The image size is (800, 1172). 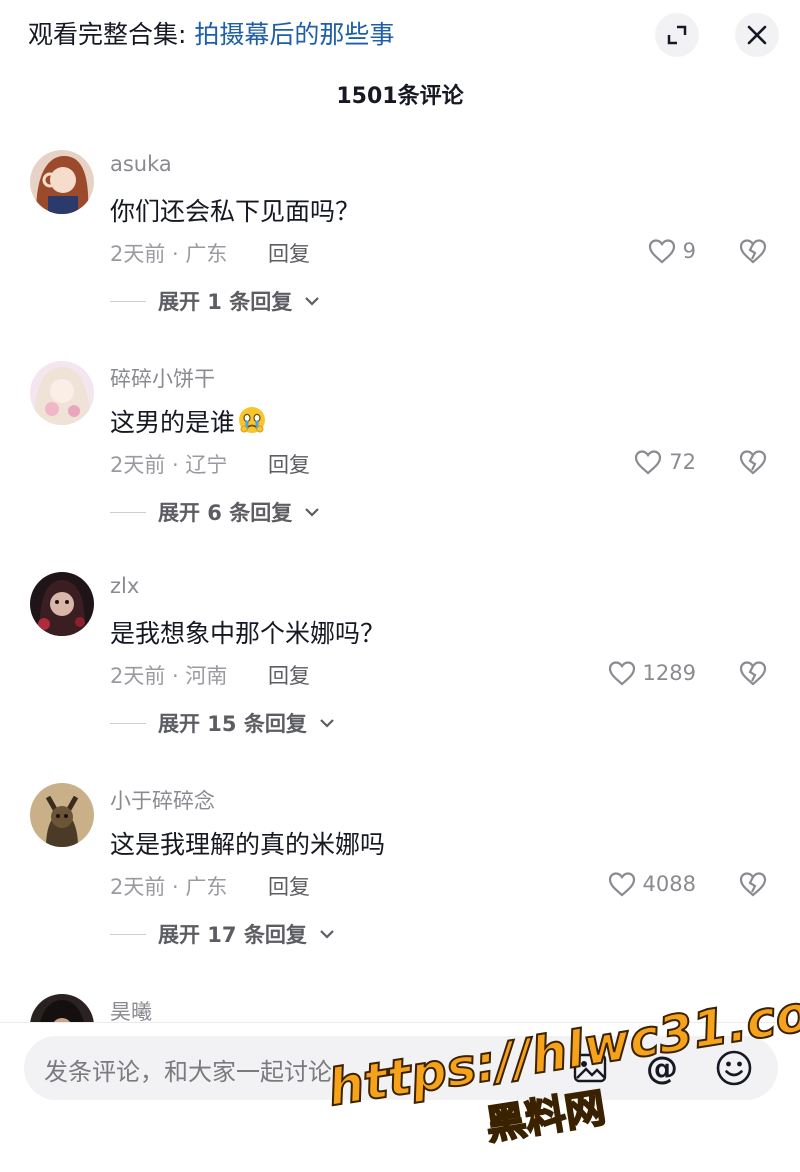 I want to click on expand-replies-label: 展开 17 条回复, so click(x=232, y=935).